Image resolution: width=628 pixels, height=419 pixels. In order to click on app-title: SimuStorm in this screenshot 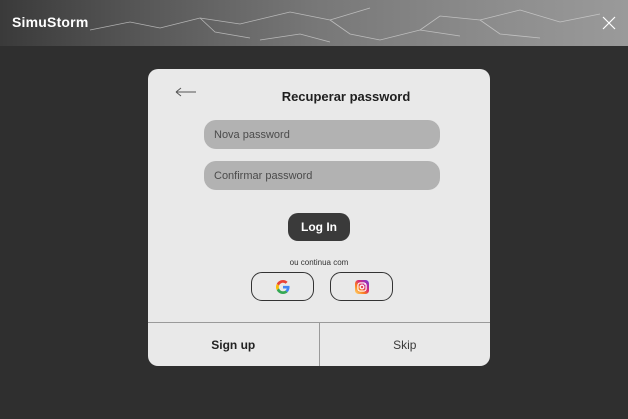, I will do `click(50, 22)`.